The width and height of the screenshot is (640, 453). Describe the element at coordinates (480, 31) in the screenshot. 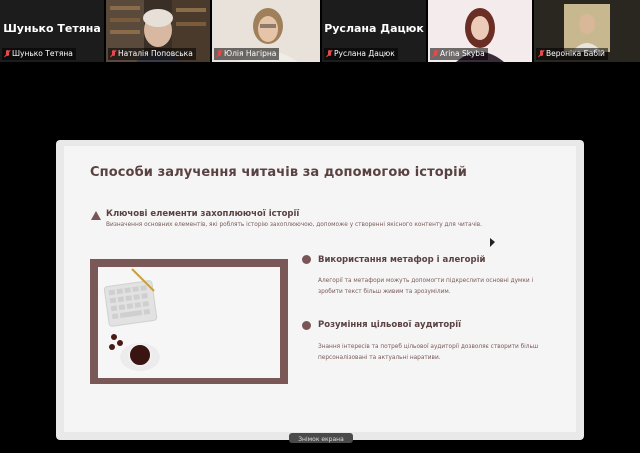

I see `participant-tile: Arina Skyba` at that location.